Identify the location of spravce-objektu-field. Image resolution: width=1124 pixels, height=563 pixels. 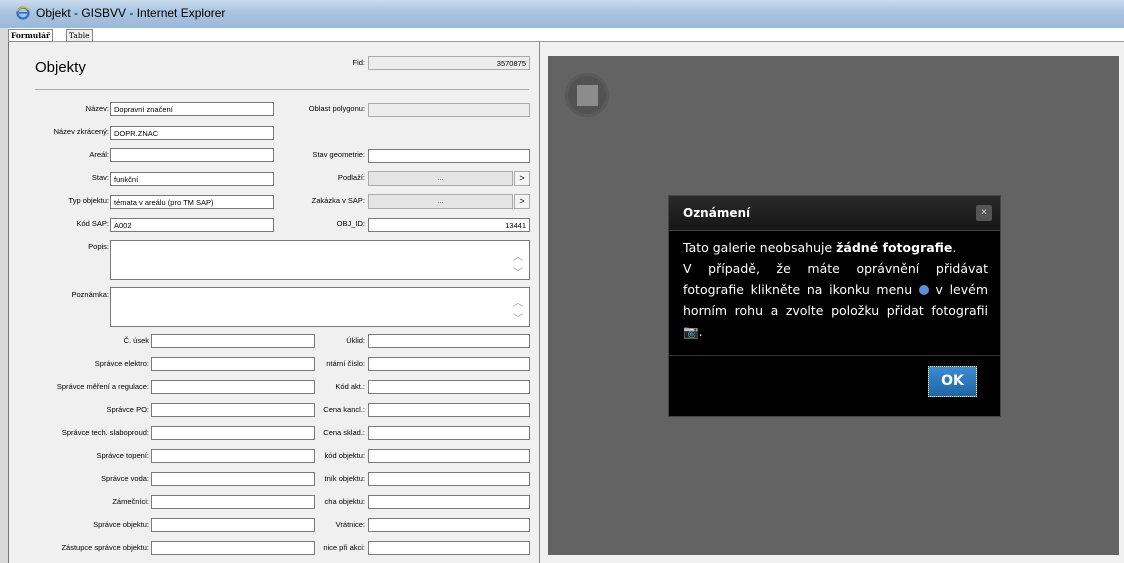
(233, 525).